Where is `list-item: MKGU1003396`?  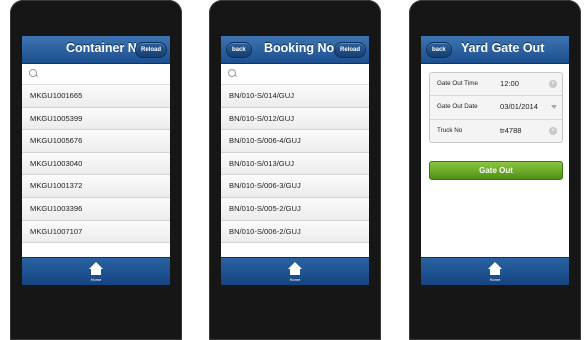
list-item: MKGU1003396 is located at coordinates (96, 209).